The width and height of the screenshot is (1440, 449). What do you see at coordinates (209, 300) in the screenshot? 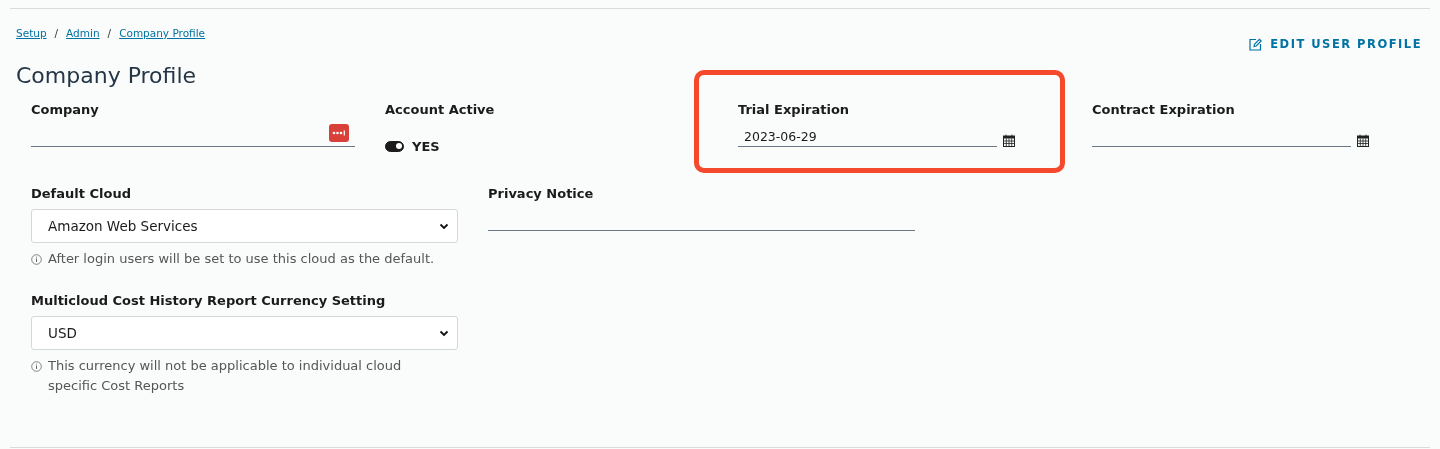
I see `field-label: Multicloud Cost History Report Currency Setting` at bounding box center [209, 300].